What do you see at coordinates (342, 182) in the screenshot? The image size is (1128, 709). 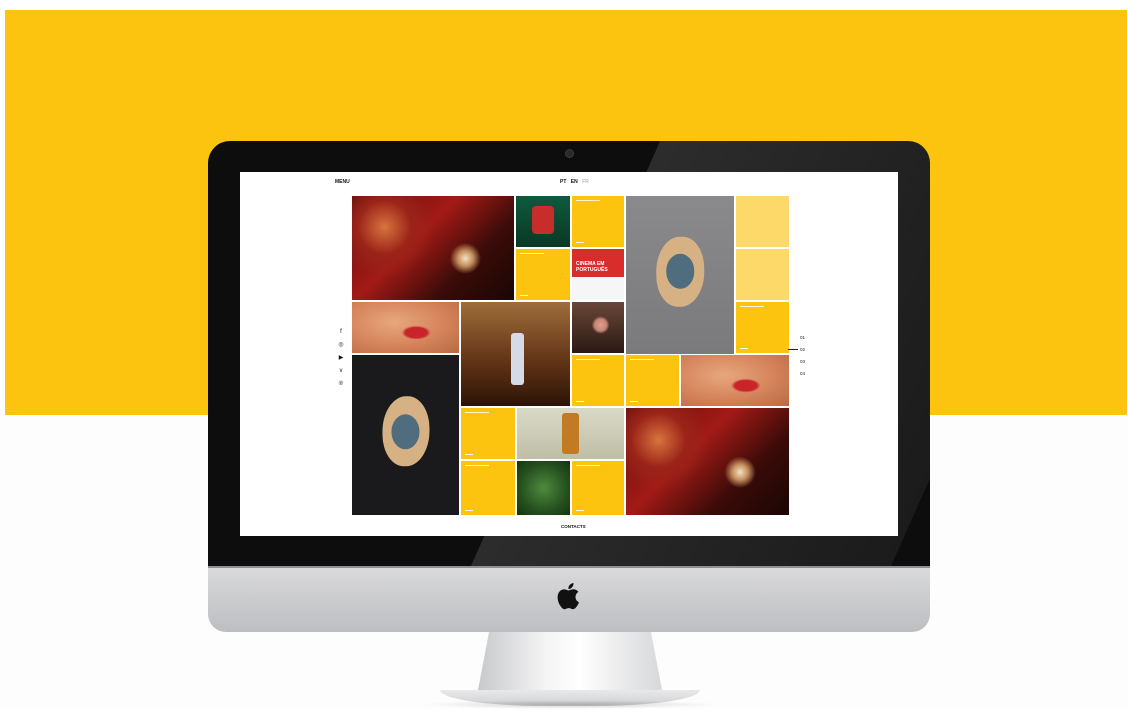 I see `menu-button: MENU` at bounding box center [342, 182].